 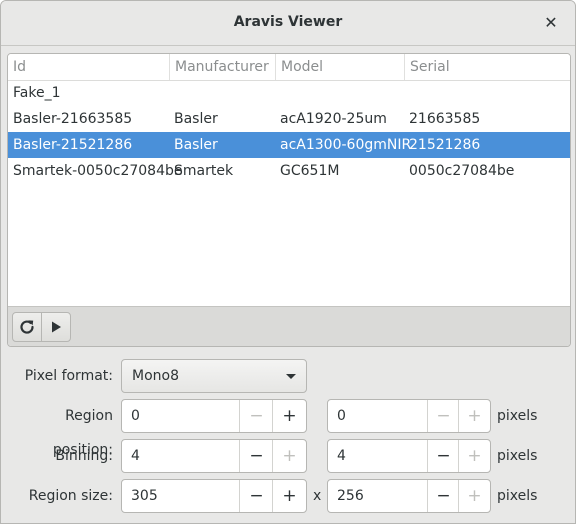 What do you see at coordinates (73, 119) in the screenshot?
I see `cell-id: Basler-21663585` at bounding box center [73, 119].